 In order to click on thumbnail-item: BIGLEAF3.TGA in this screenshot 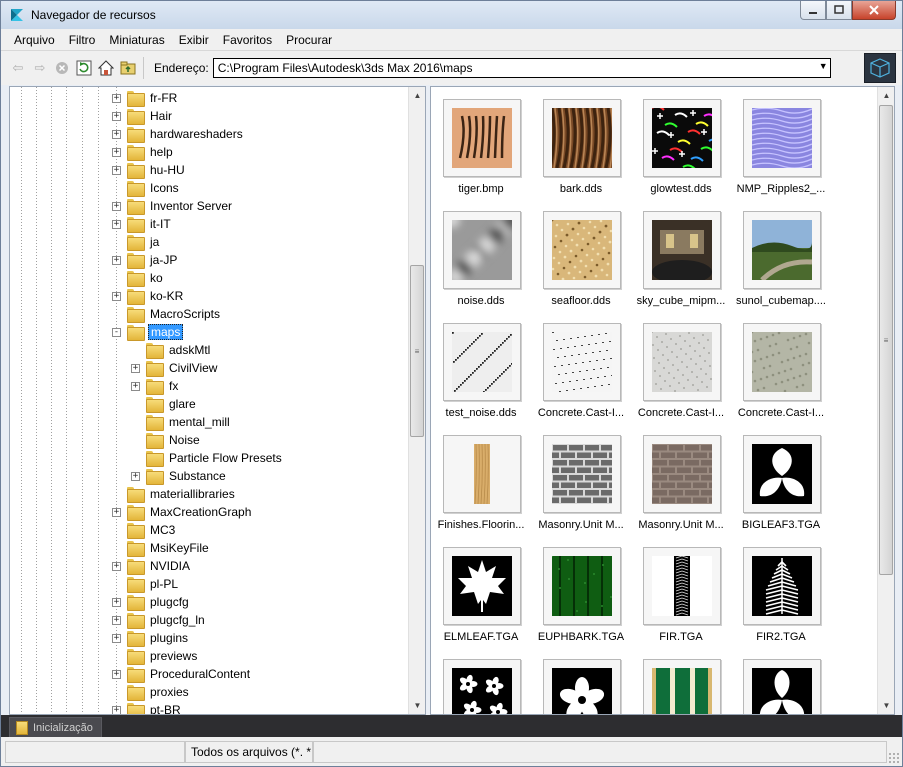, I will do `click(781, 479)`.